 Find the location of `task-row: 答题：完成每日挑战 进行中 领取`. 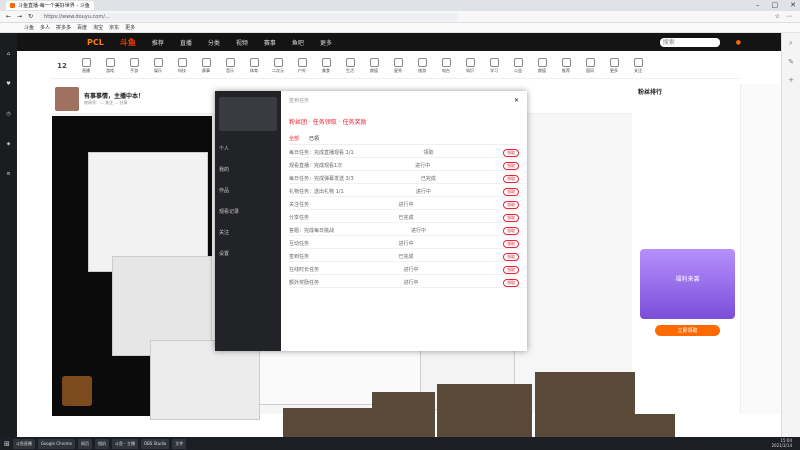

task-row: 答题：完成每日挑战 进行中 领取 is located at coordinates (404, 231).